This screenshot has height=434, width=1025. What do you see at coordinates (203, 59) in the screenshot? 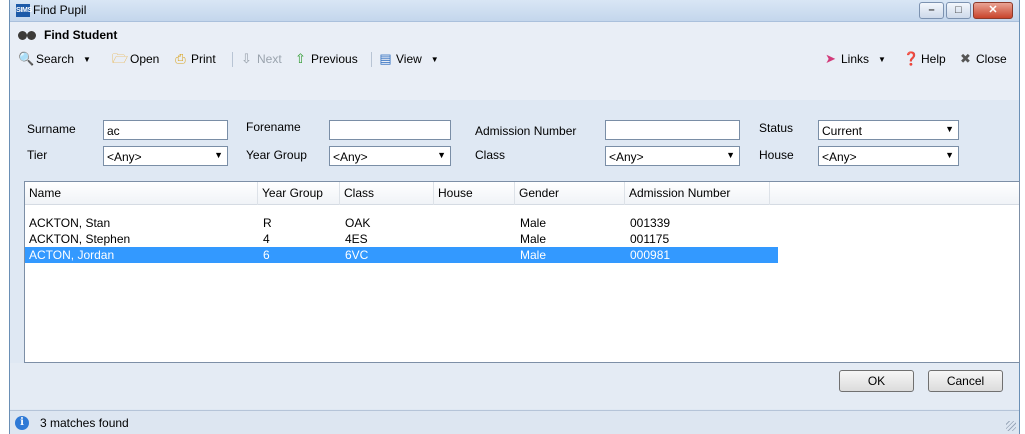
I see `print-label: Print` at bounding box center [203, 59].